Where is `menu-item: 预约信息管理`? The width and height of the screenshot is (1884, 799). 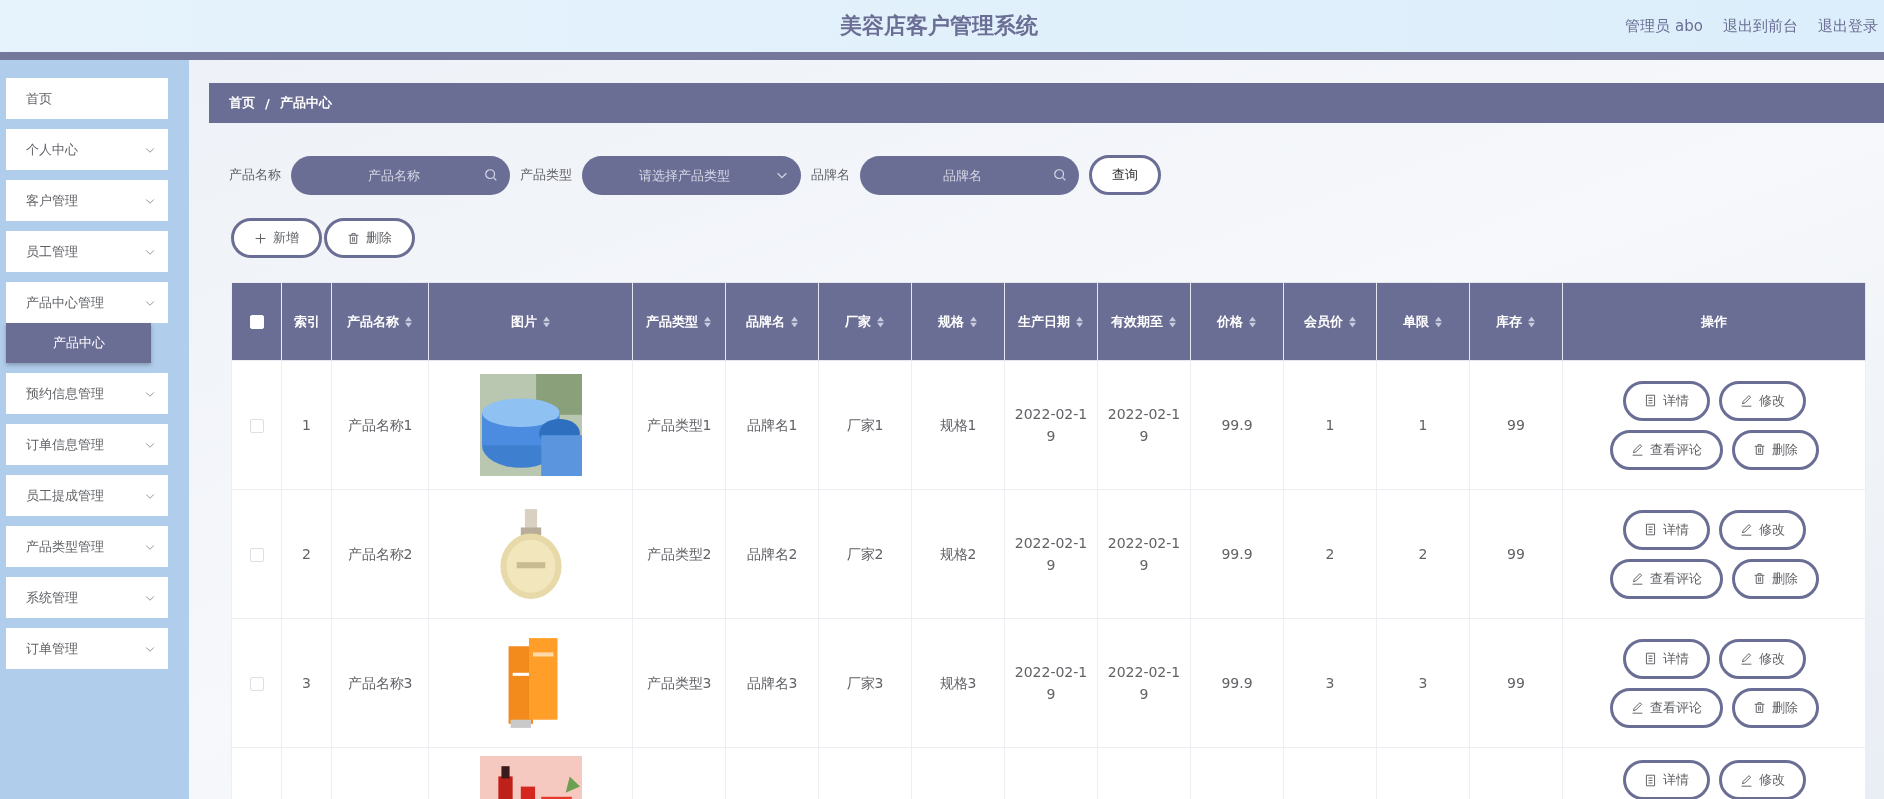 menu-item: 预约信息管理 is located at coordinates (87, 393).